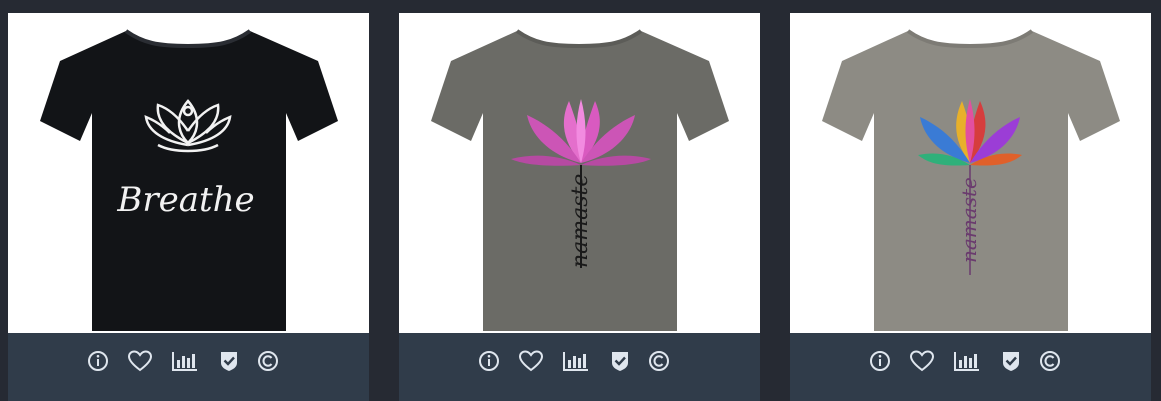 The width and height of the screenshot is (1161, 401). Describe the element at coordinates (185, 200) in the screenshot. I see `design-text: Breathe` at that location.